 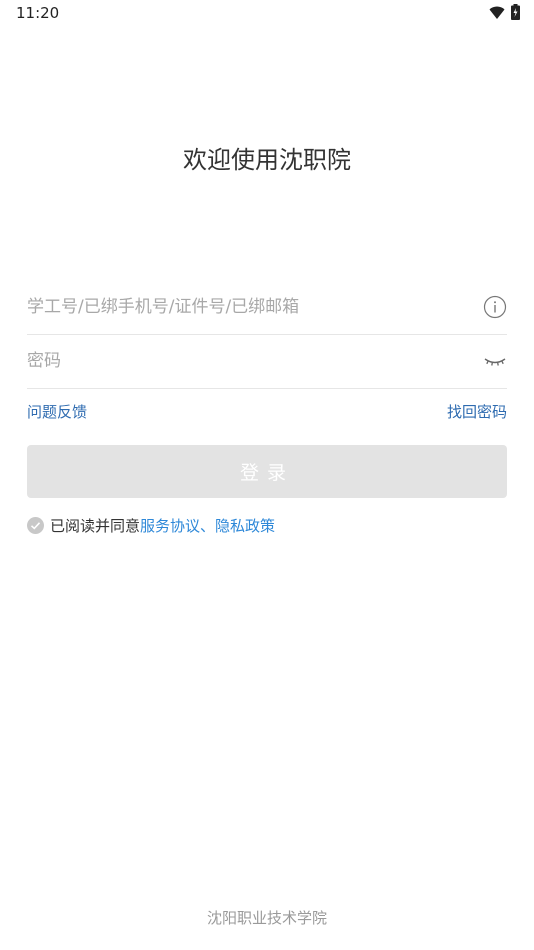 What do you see at coordinates (237, 307) in the screenshot?
I see `account-input` at bounding box center [237, 307].